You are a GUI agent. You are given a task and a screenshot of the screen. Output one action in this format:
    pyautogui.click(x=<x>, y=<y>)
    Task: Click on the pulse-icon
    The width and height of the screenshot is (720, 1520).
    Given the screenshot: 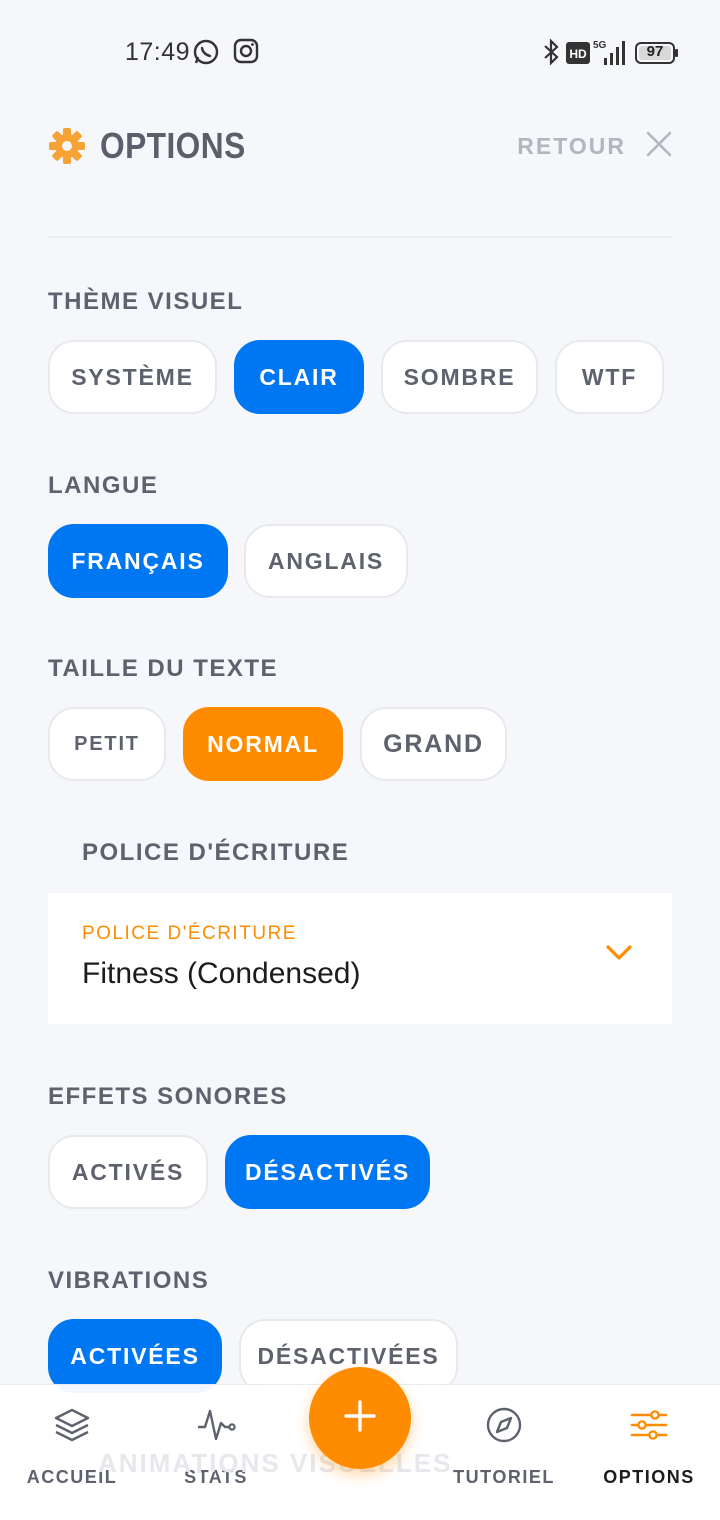 What is the action you would take?
    pyautogui.click(x=216, y=1425)
    